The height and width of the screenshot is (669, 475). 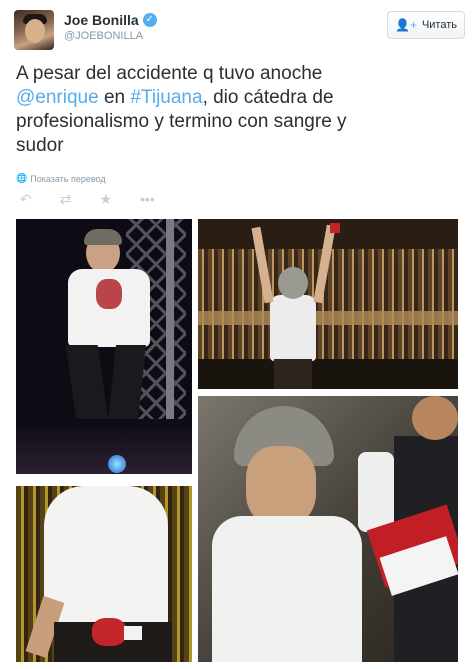 I want to click on bandaged-hand, so click(x=376, y=492).